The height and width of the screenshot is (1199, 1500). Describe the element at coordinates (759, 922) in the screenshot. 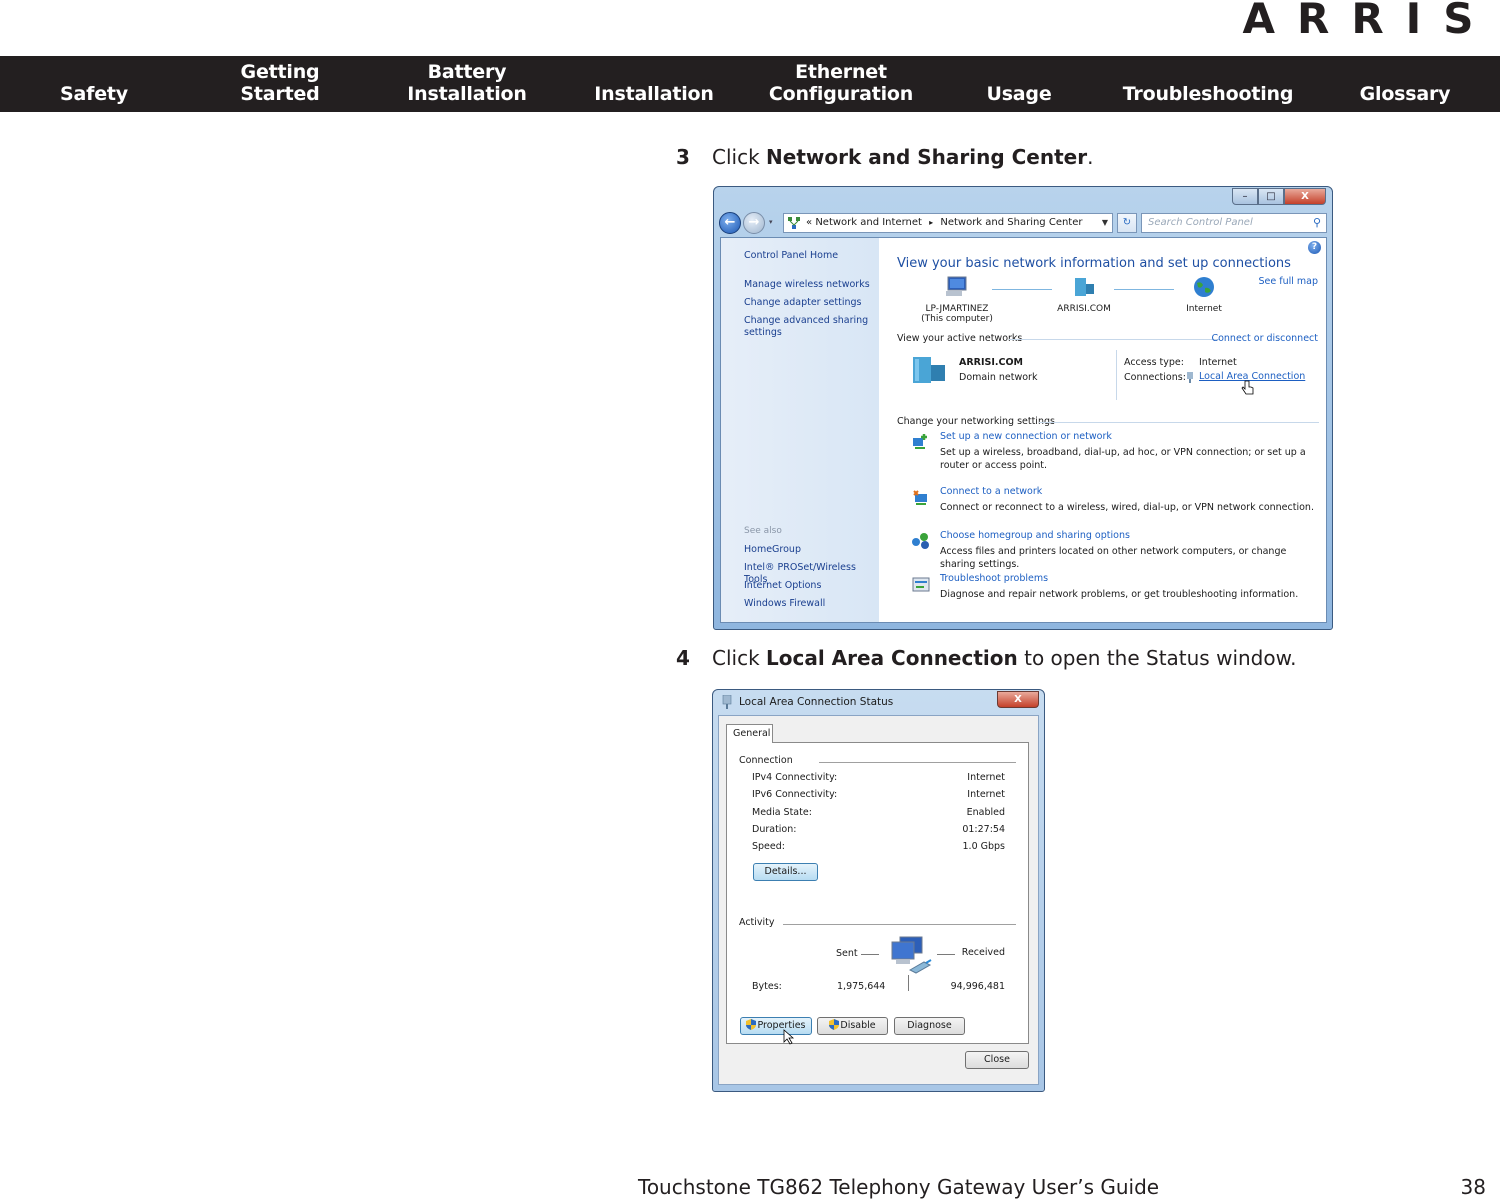

I see `activity-group-label: Activity` at that location.